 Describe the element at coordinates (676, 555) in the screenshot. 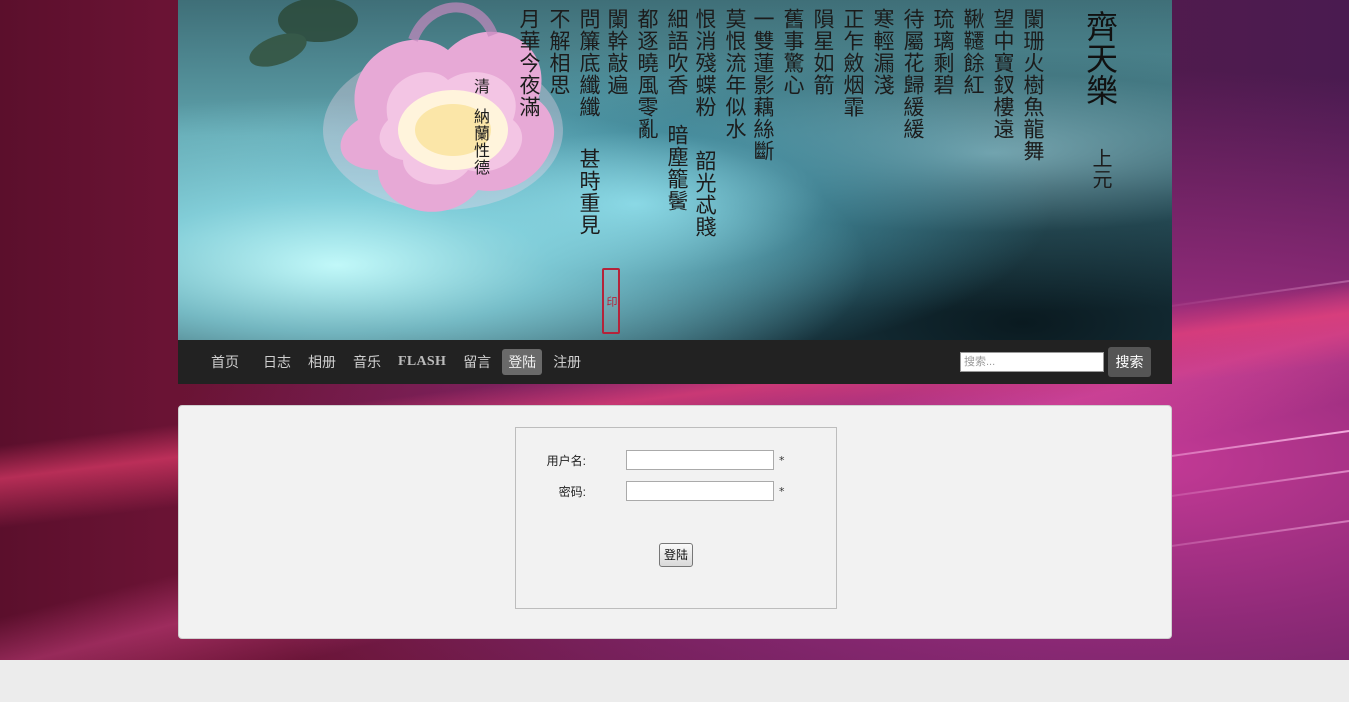

I see `login-submit-button: 登陆` at that location.